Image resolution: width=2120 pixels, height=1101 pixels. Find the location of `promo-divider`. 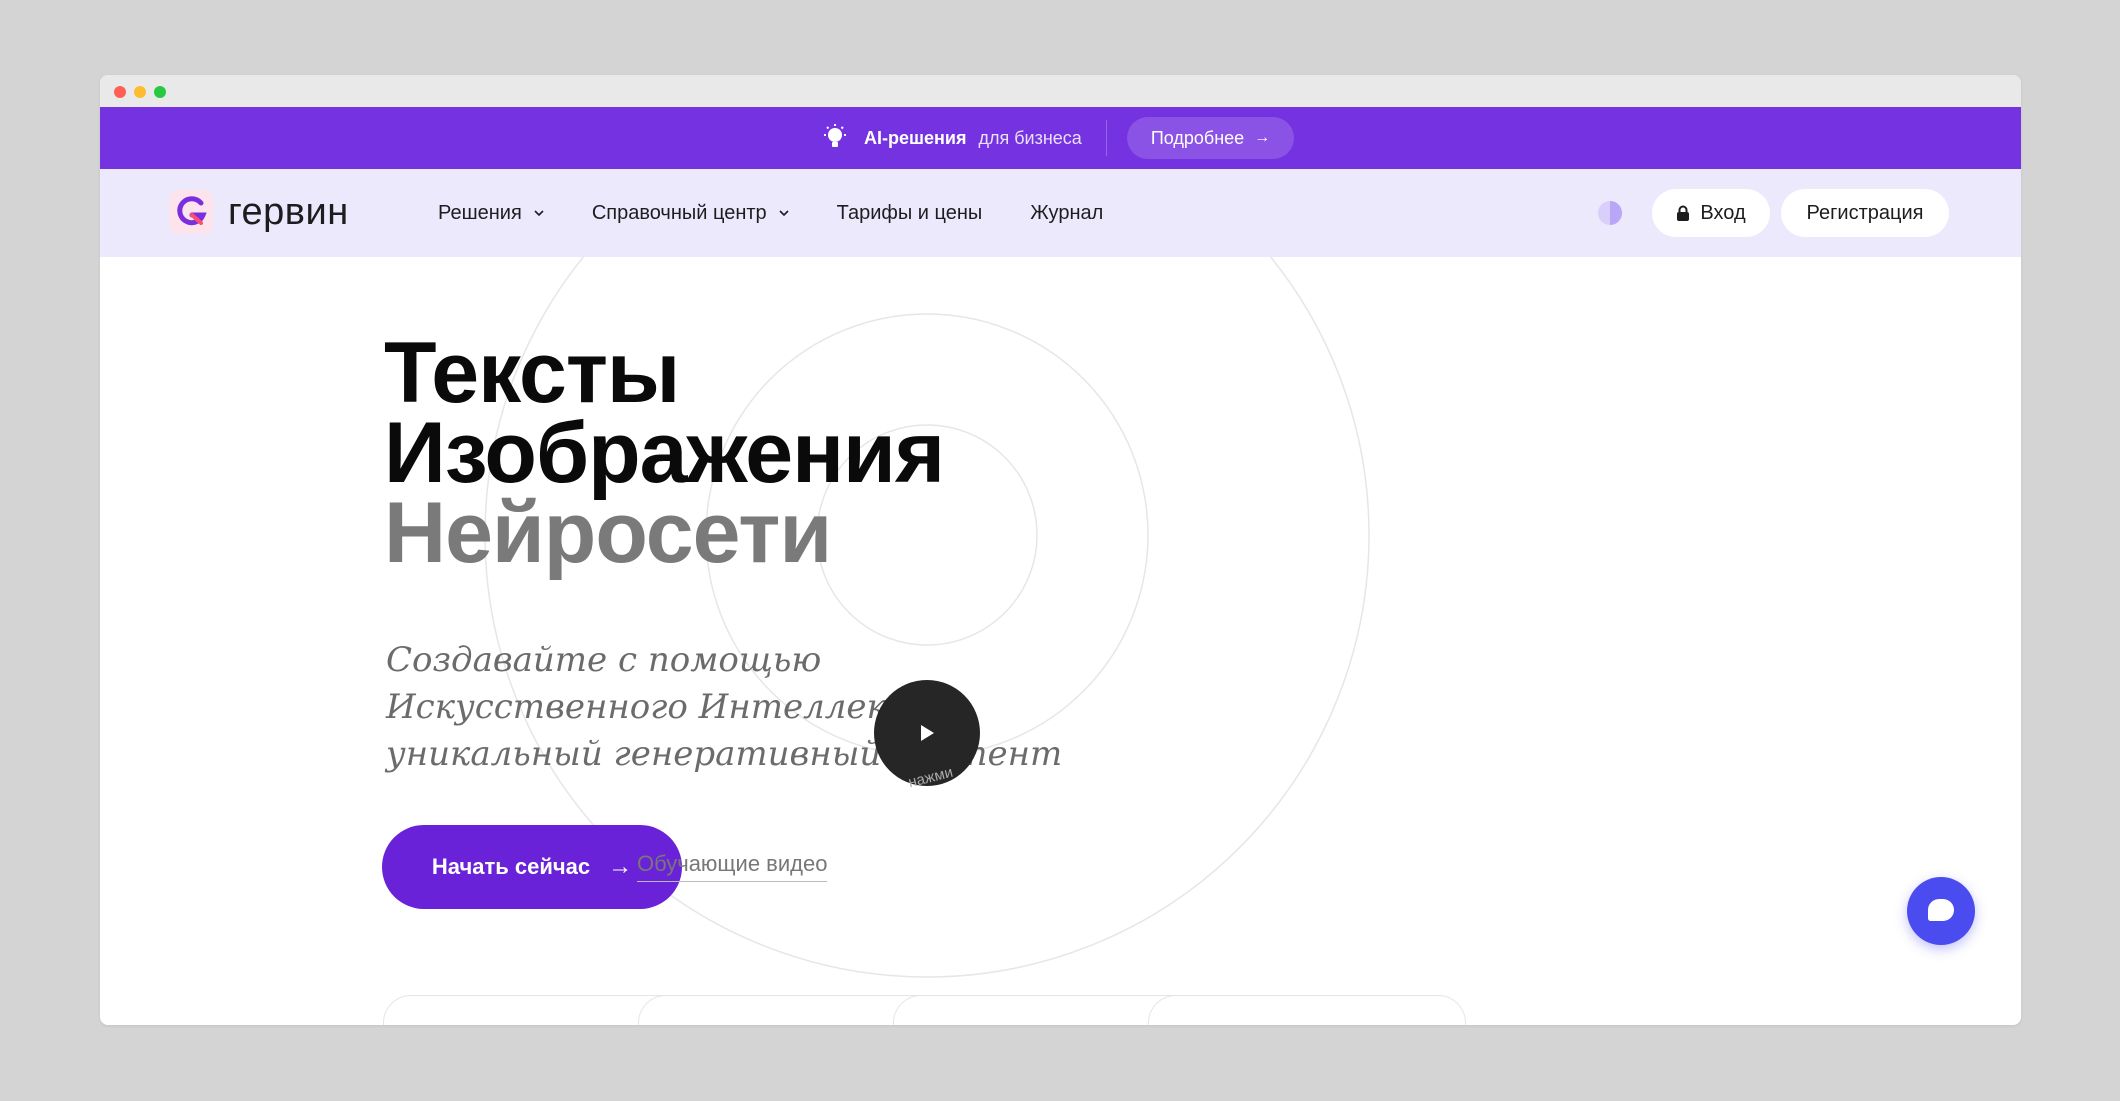

promo-divider is located at coordinates (1106, 138).